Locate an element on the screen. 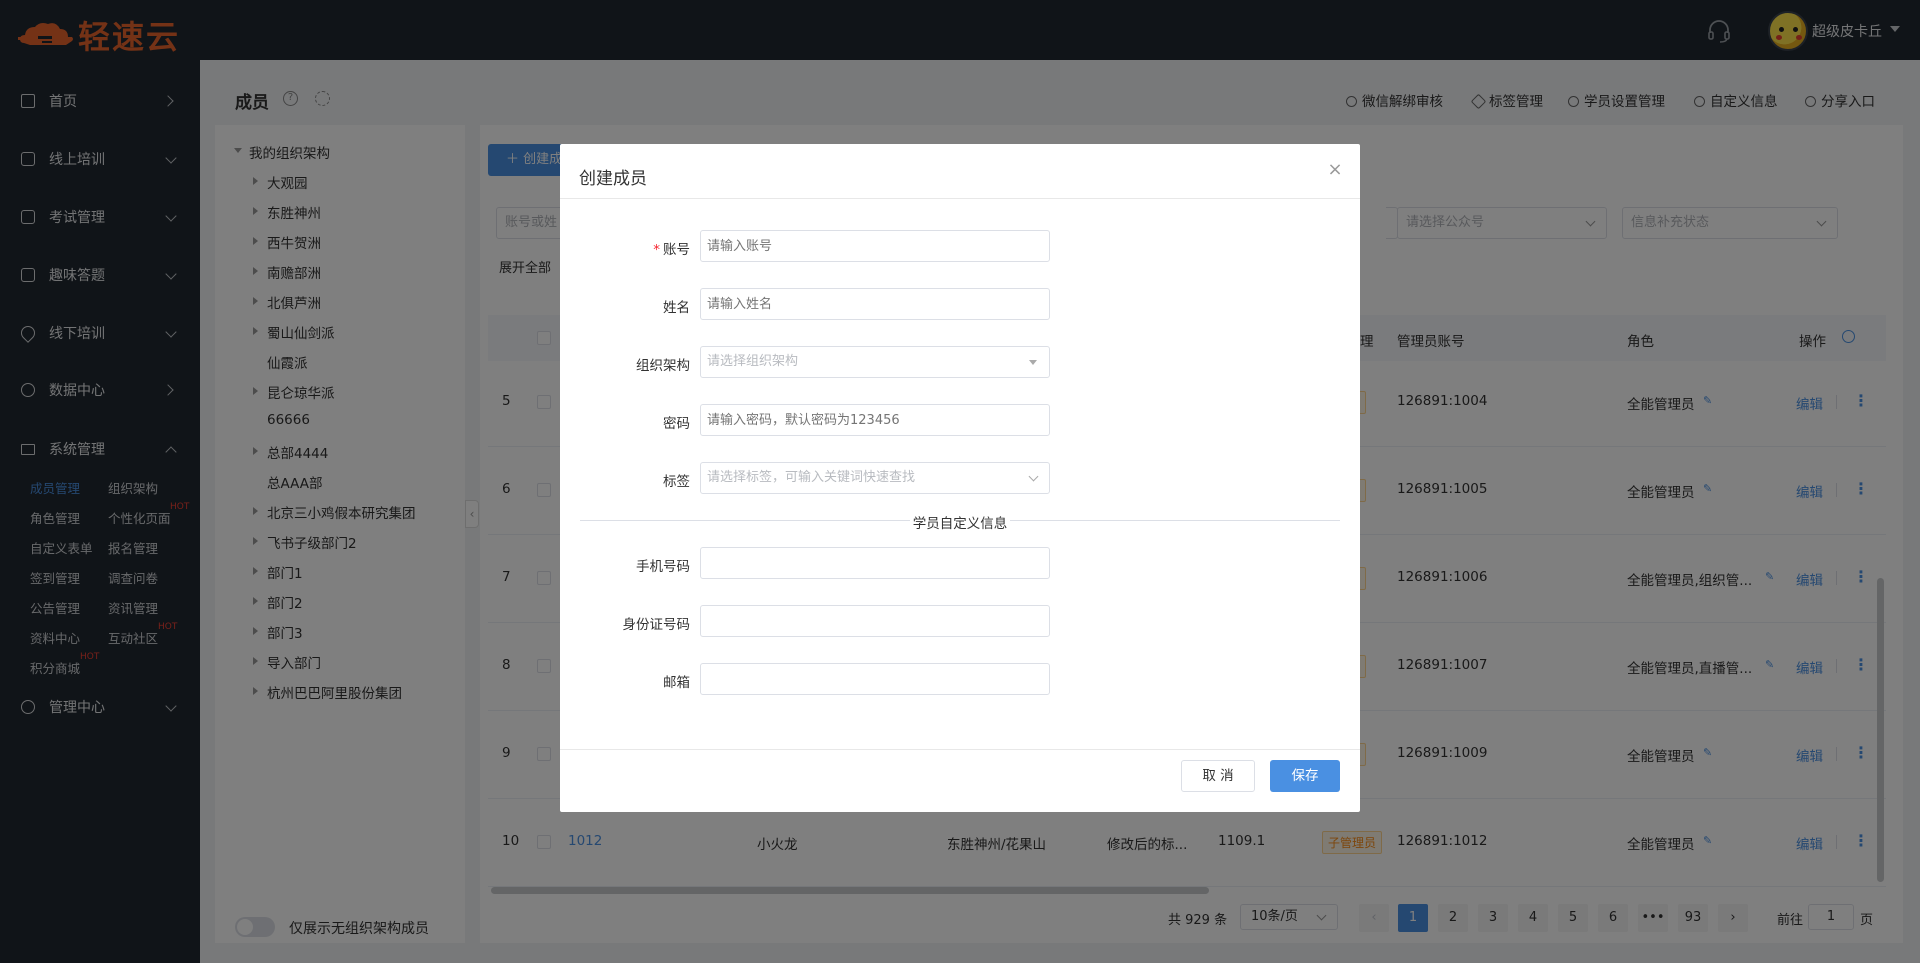 Image resolution: width=1920 pixels, height=963 pixels. password-input is located at coordinates (875, 420).